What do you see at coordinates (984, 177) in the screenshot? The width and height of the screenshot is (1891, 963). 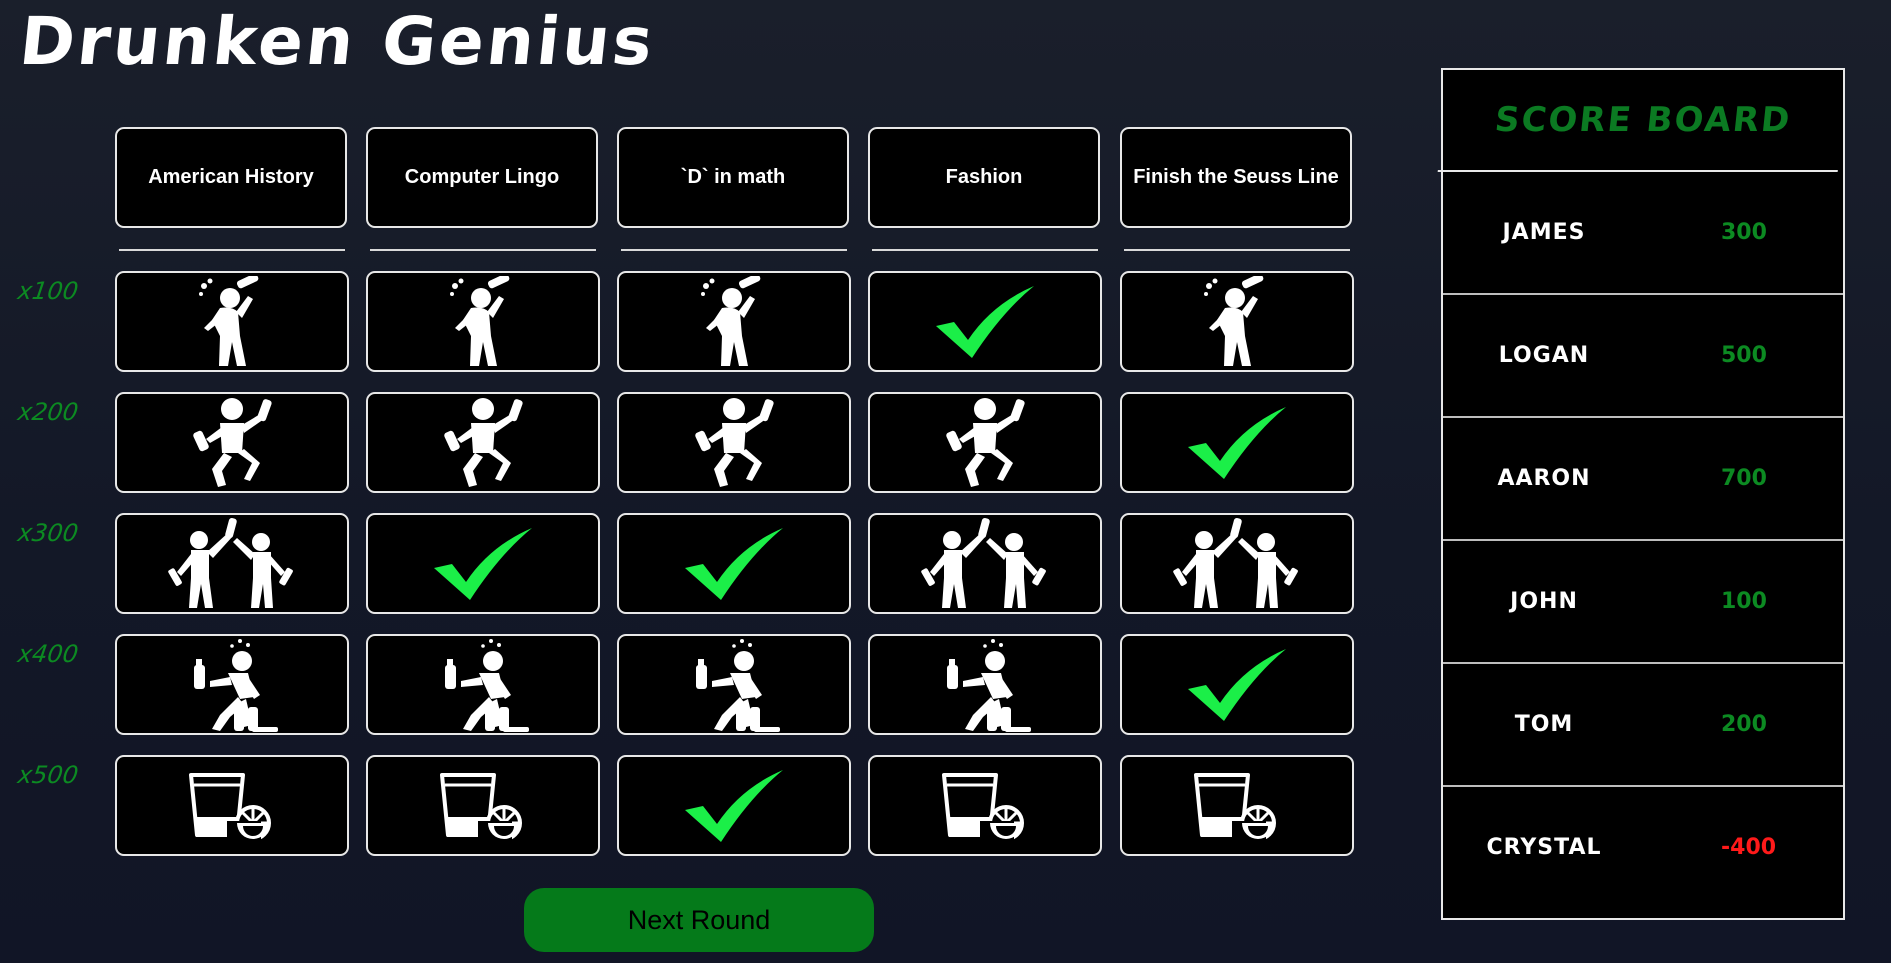 I see `category-header: Fashion` at bounding box center [984, 177].